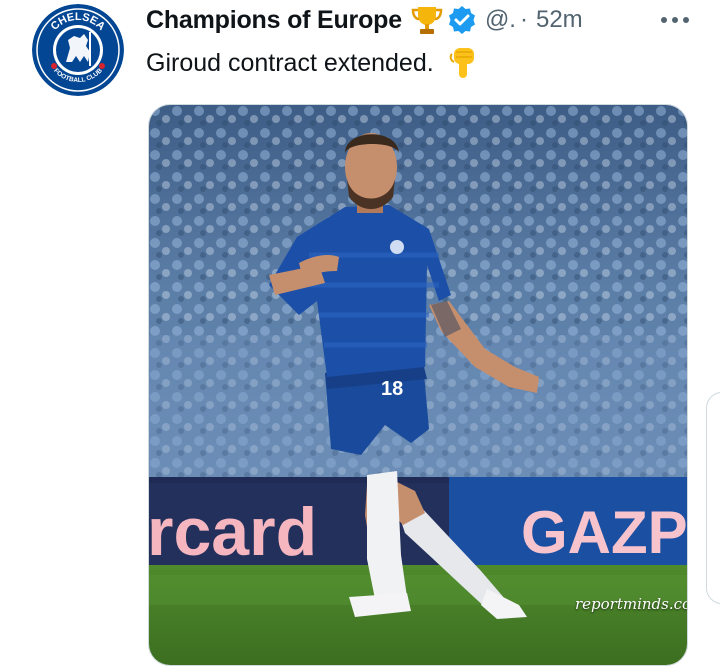 This screenshot has width=720, height=666. What do you see at coordinates (670, 20) in the screenshot?
I see `more-options-icon` at bounding box center [670, 20].